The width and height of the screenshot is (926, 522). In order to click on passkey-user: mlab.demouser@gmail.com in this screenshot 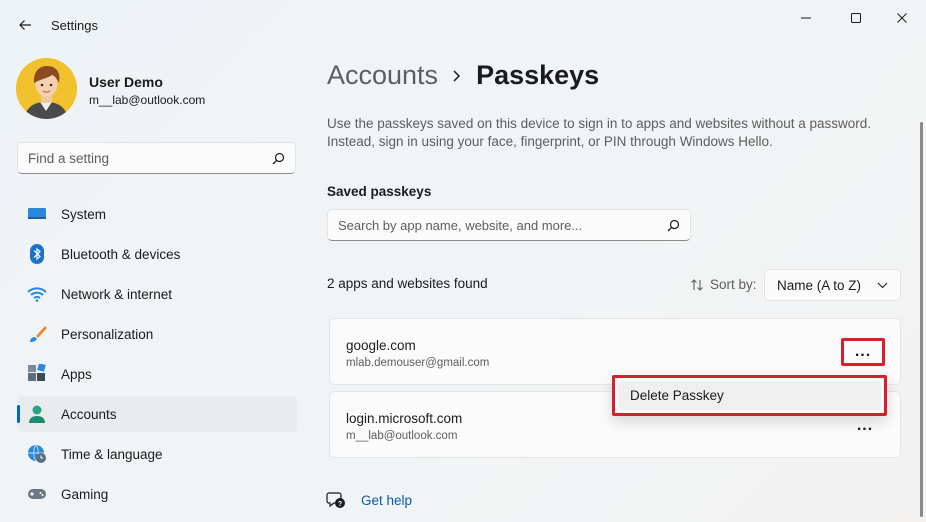, I will do `click(418, 363)`.